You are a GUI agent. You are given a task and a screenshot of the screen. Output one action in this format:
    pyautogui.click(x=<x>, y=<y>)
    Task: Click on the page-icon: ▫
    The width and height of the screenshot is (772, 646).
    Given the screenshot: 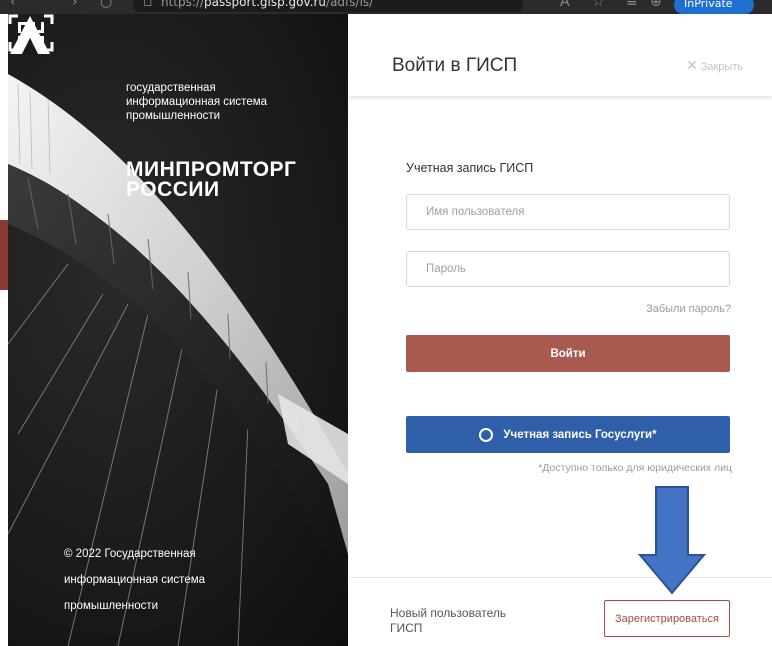 What is the action you would take?
    pyautogui.click(x=148, y=5)
    